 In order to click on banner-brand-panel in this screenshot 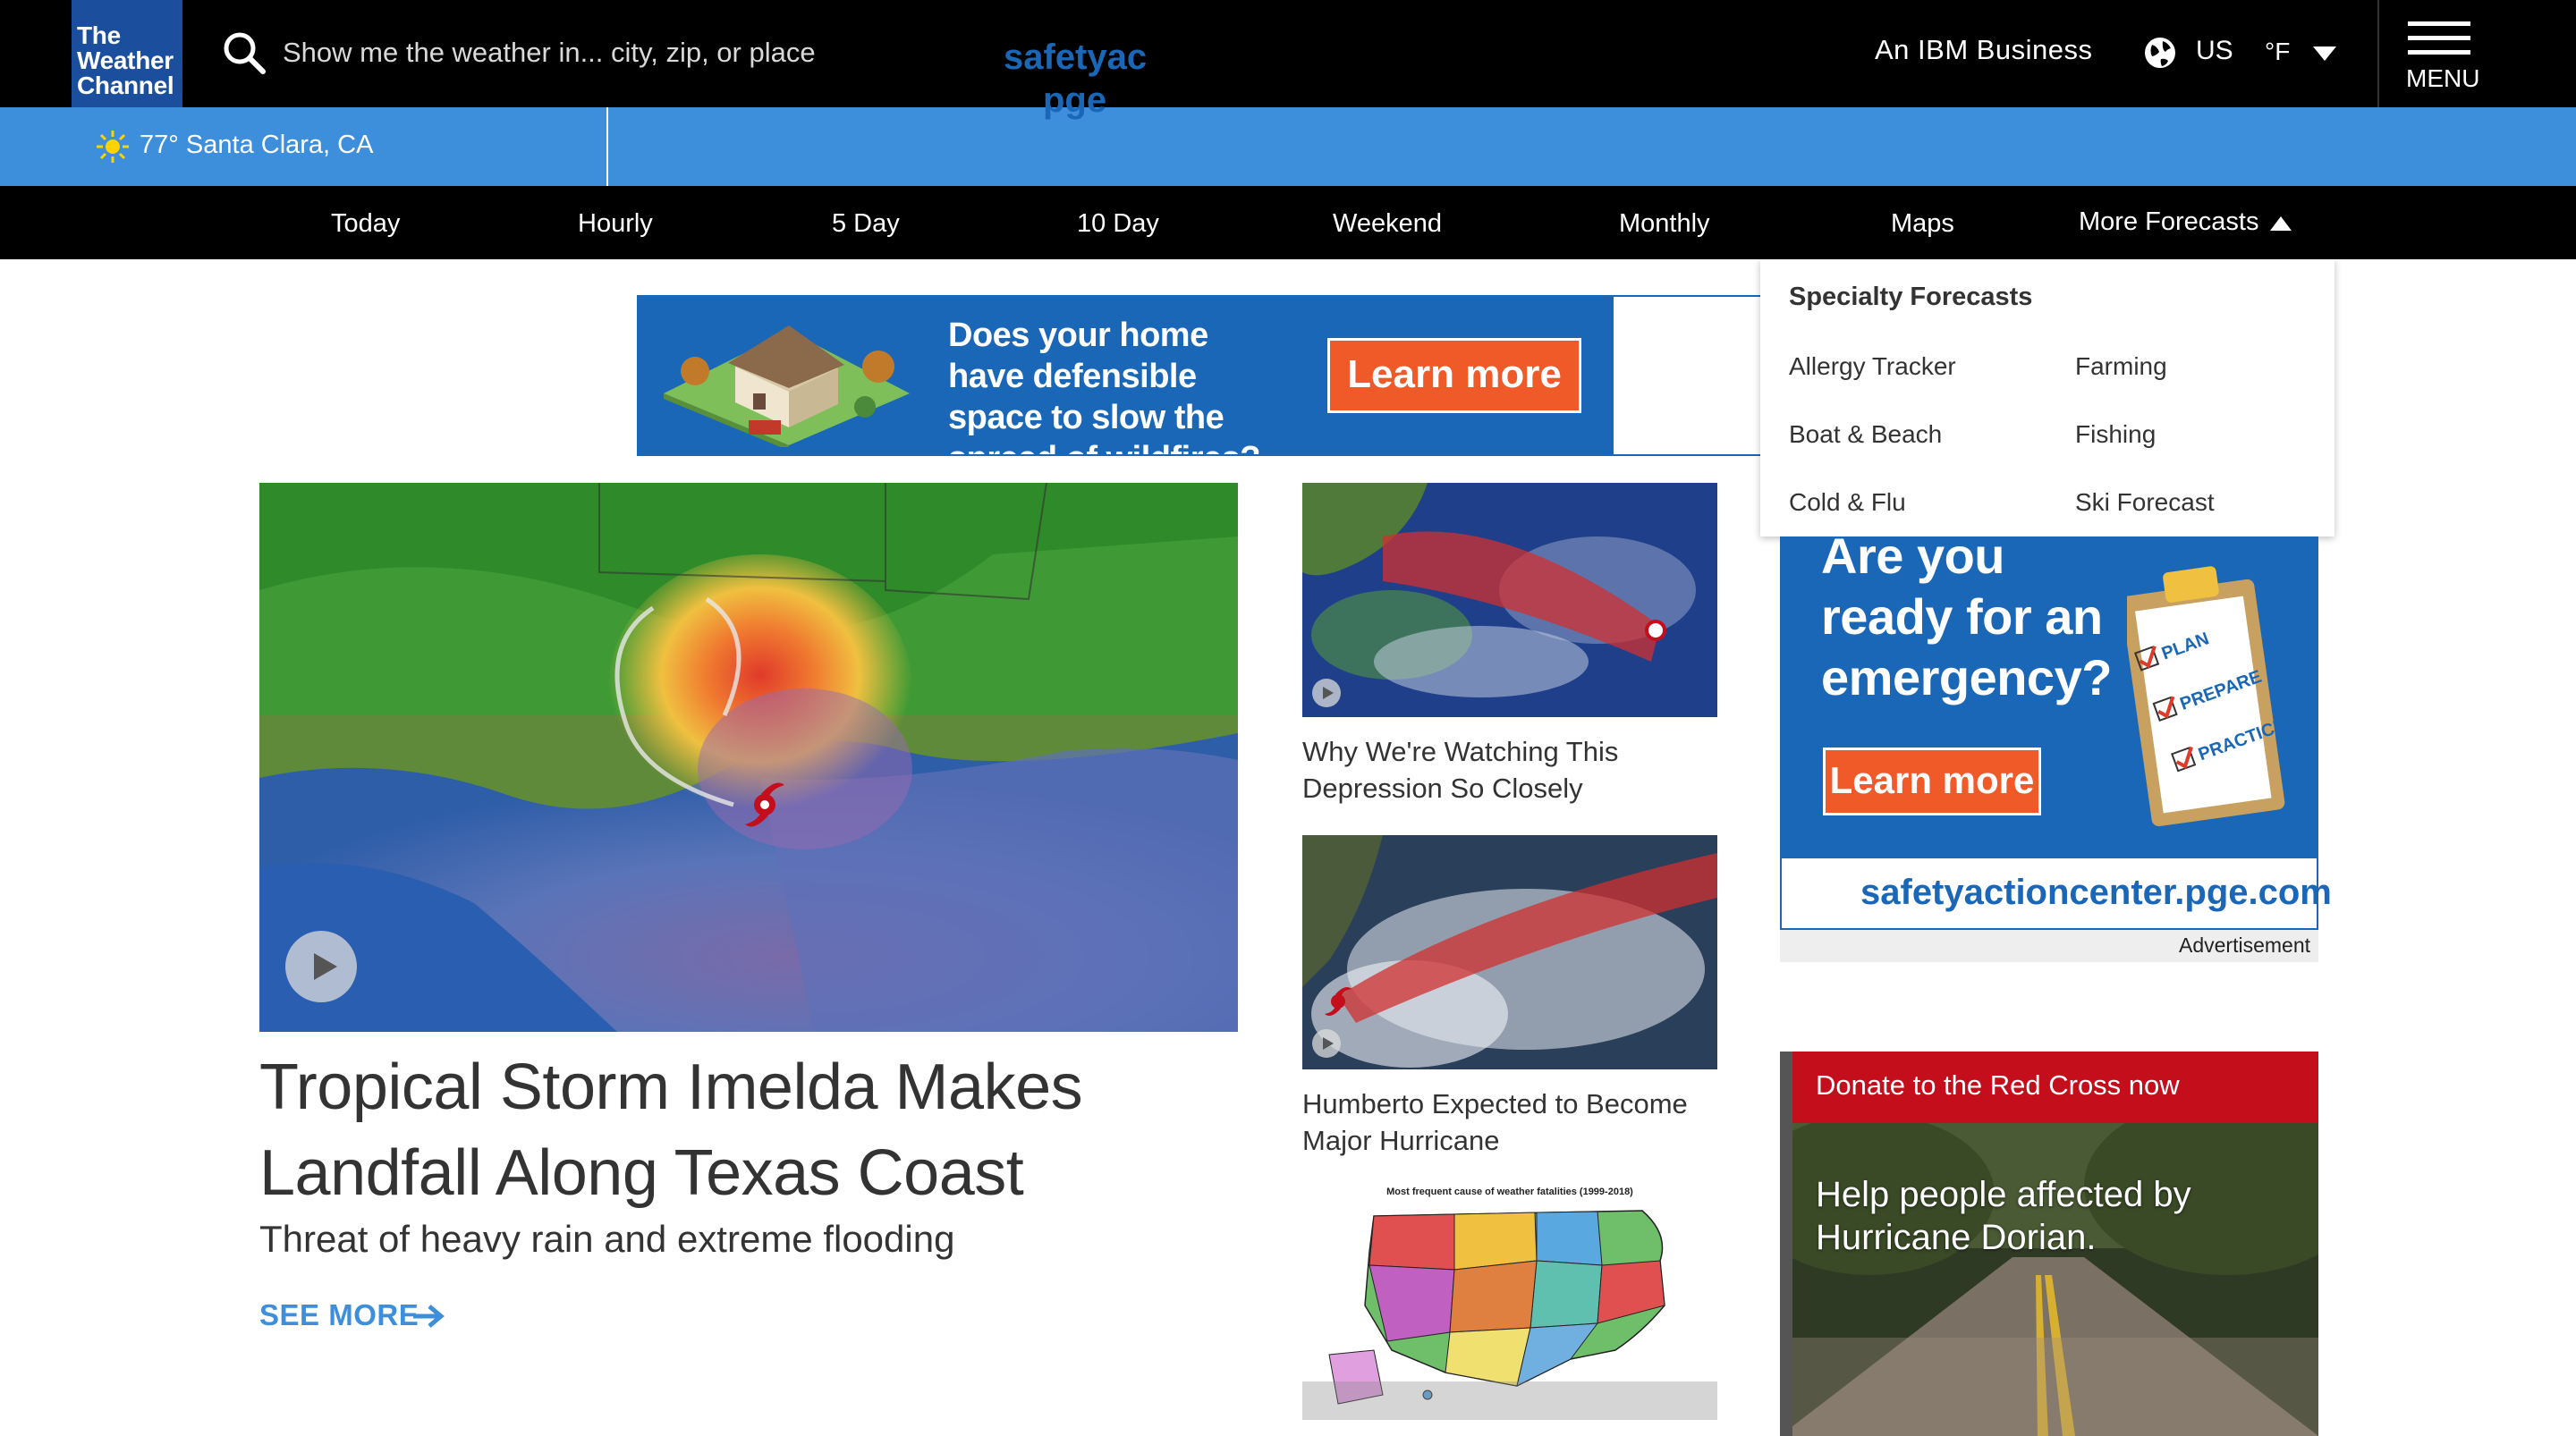, I will do `click(1692, 375)`.